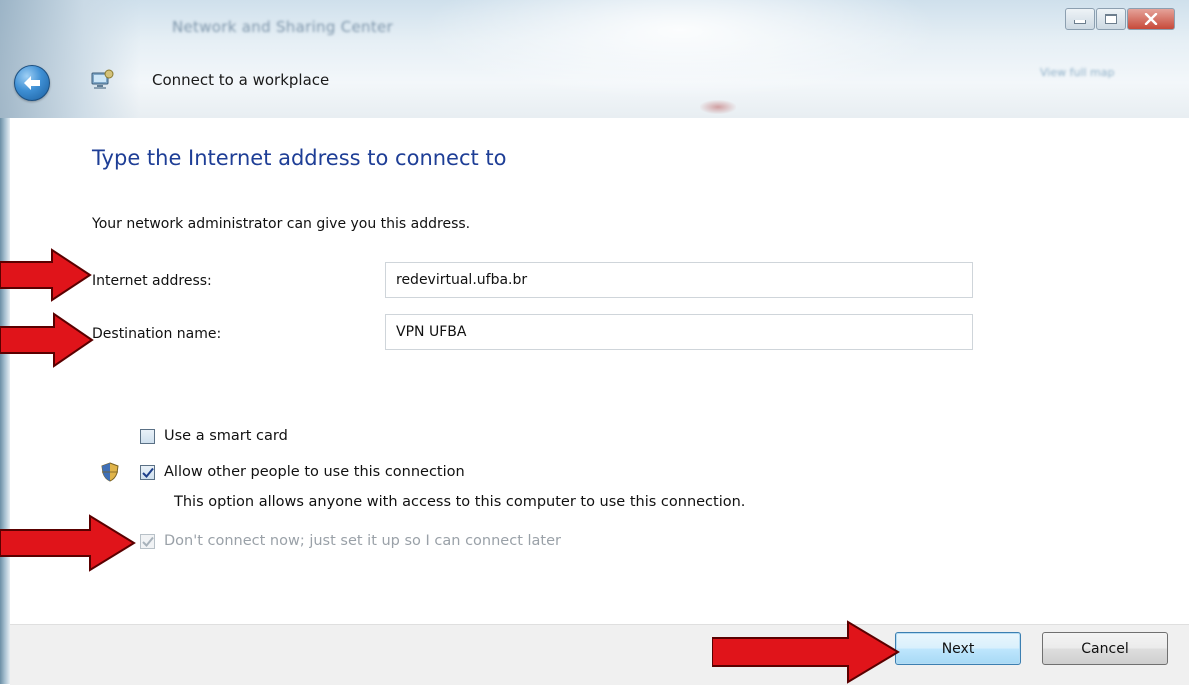 The width and height of the screenshot is (1189, 685). Describe the element at coordinates (152, 281) in the screenshot. I see `internet-address-label: Internet address:` at that location.